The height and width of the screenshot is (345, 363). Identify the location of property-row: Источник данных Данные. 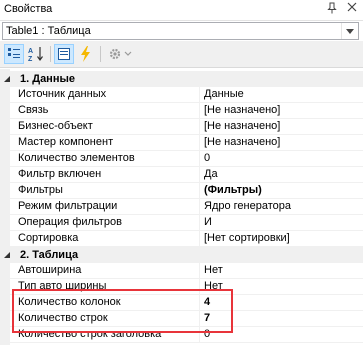
(186, 95).